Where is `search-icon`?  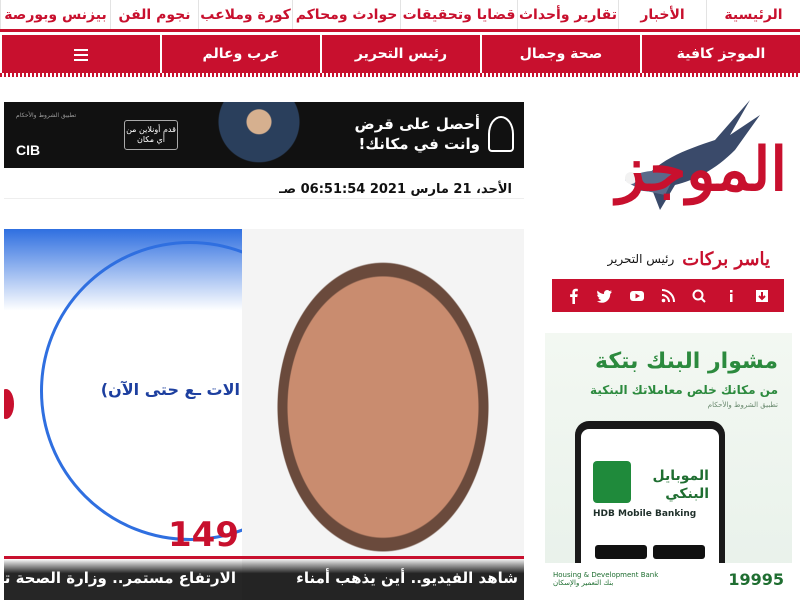
search-icon is located at coordinates (699, 296).